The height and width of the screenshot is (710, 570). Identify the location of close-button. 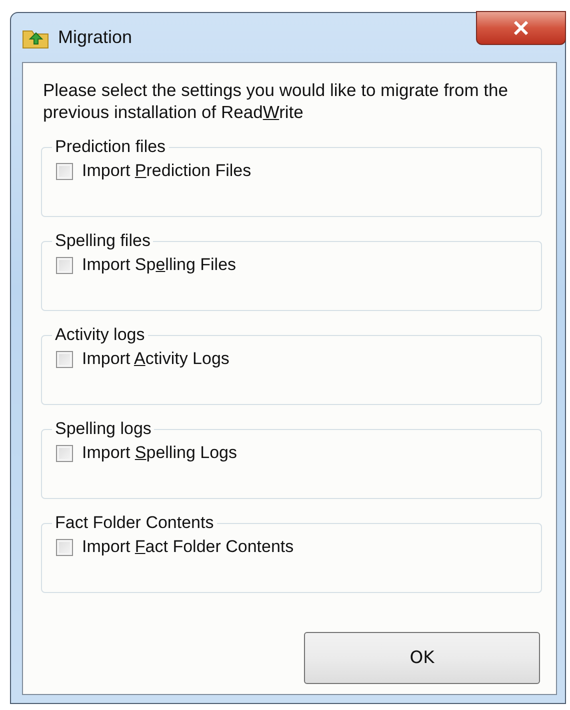
(521, 28).